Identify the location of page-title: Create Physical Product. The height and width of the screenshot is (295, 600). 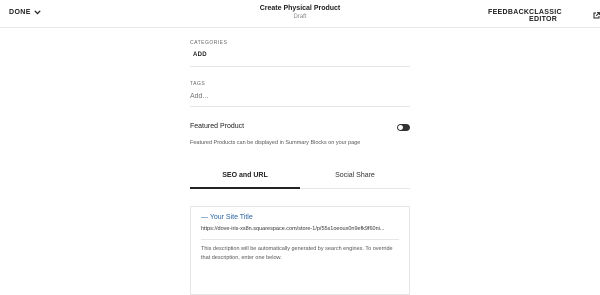
(300, 8).